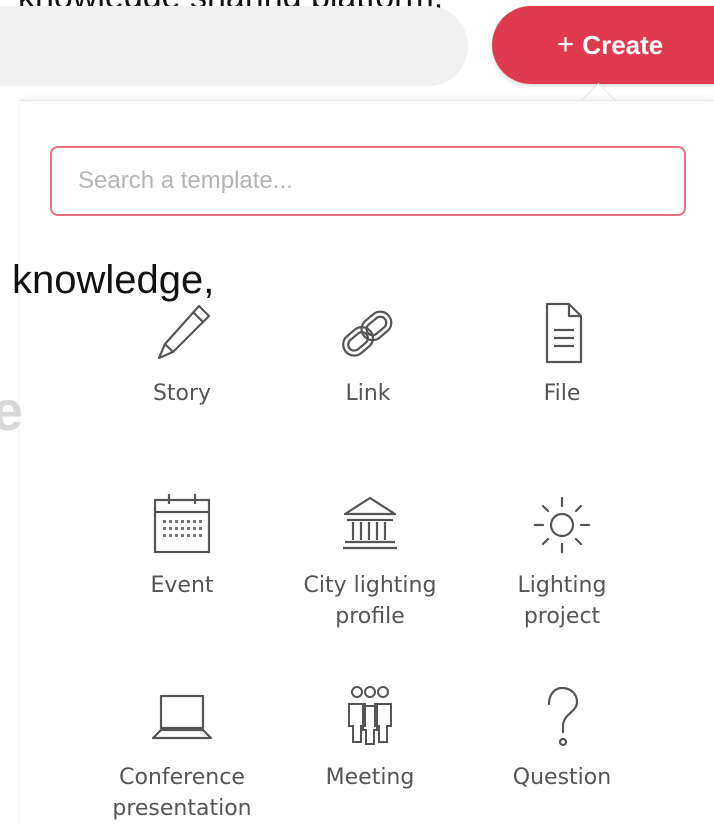  What do you see at coordinates (182, 585) in the screenshot?
I see `template-label: Event` at bounding box center [182, 585].